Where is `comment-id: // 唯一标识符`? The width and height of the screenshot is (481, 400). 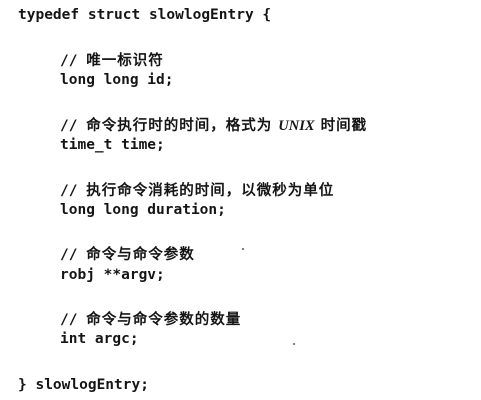 comment-id: // 唯一标识符 is located at coordinates (112, 61).